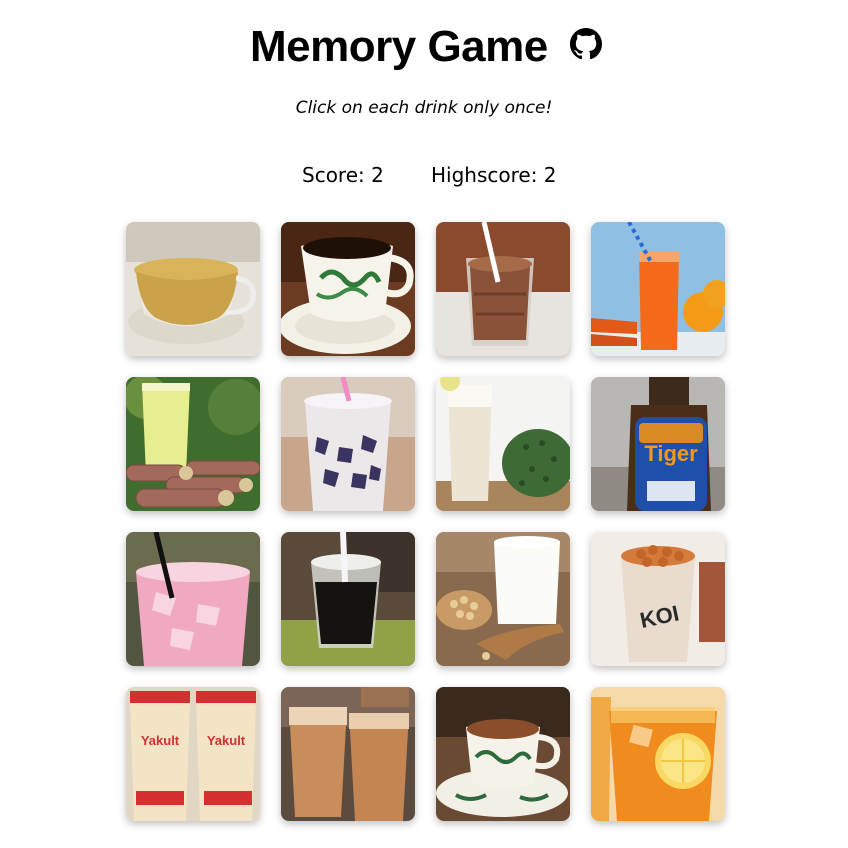 This screenshot has height=848, width=848. What do you see at coordinates (503, 289) in the screenshot?
I see `card-milo-chocolate` at bounding box center [503, 289].